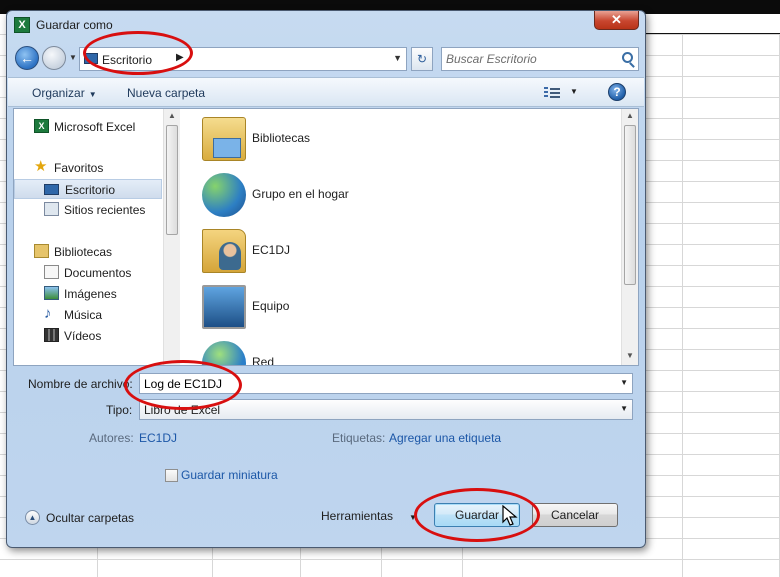  What do you see at coordinates (271, 250) in the screenshot?
I see `file-item-label: EC1DJ` at bounding box center [271, 250].